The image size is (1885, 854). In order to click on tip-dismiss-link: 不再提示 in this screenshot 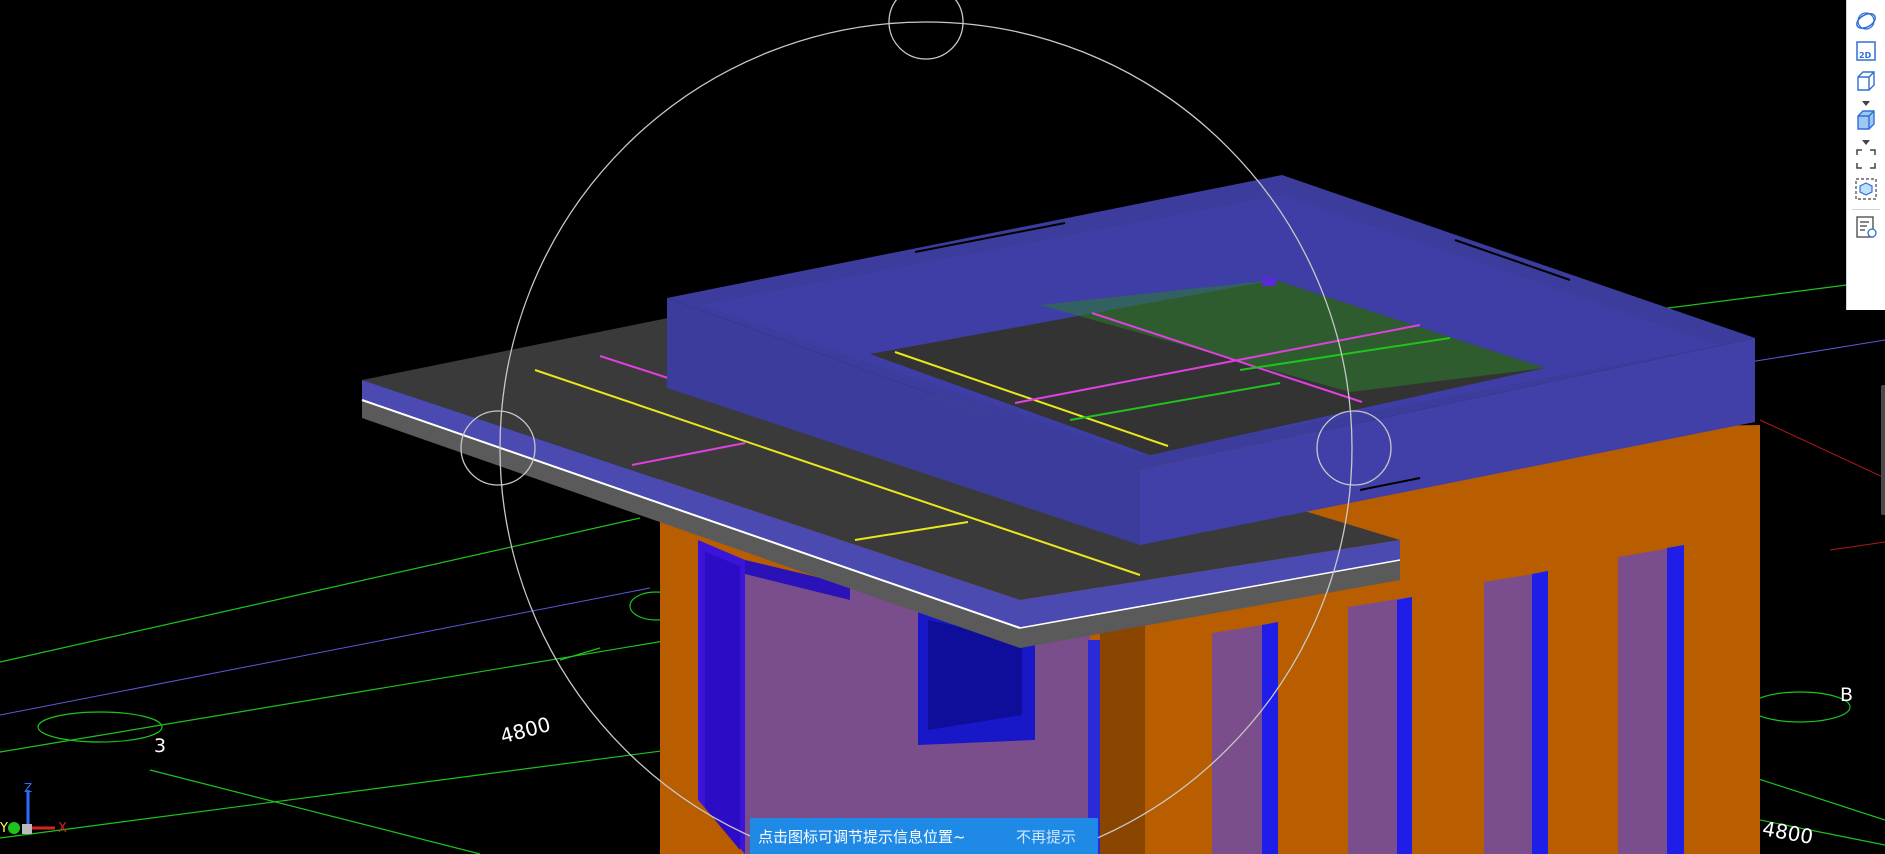, I will do `click(1046, 836)`.